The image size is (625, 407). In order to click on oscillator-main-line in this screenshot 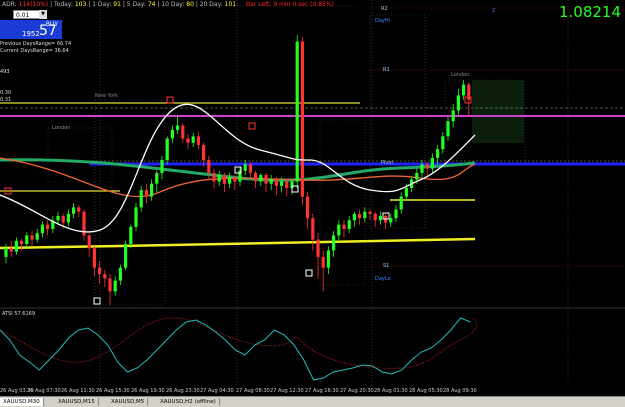, I will do `click(235, 349)`.